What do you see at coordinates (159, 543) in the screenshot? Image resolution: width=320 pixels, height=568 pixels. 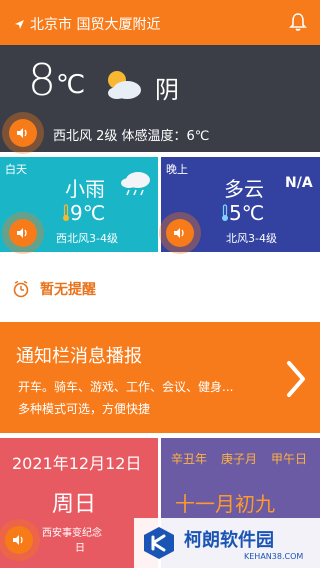 I see `watermark-logo-icon` at bounding box center [159, 543].